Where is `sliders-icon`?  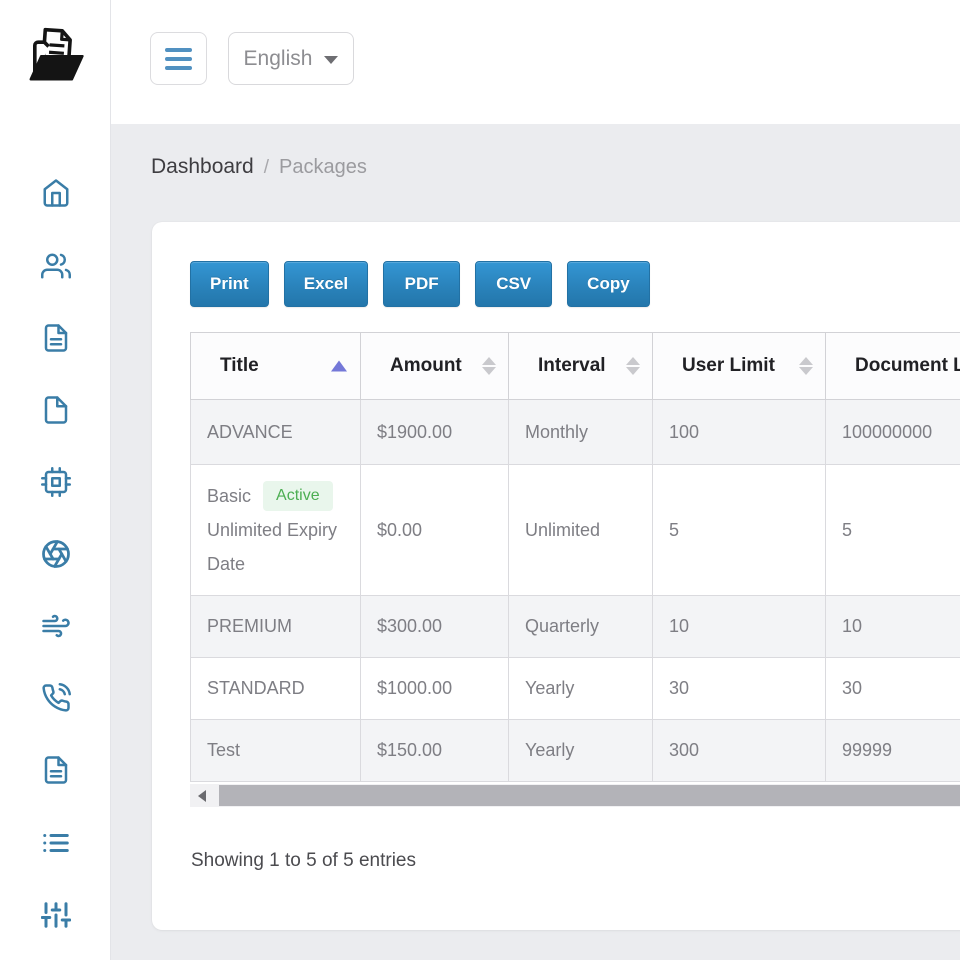
sliders-icon is located at coordinates (55, 914).